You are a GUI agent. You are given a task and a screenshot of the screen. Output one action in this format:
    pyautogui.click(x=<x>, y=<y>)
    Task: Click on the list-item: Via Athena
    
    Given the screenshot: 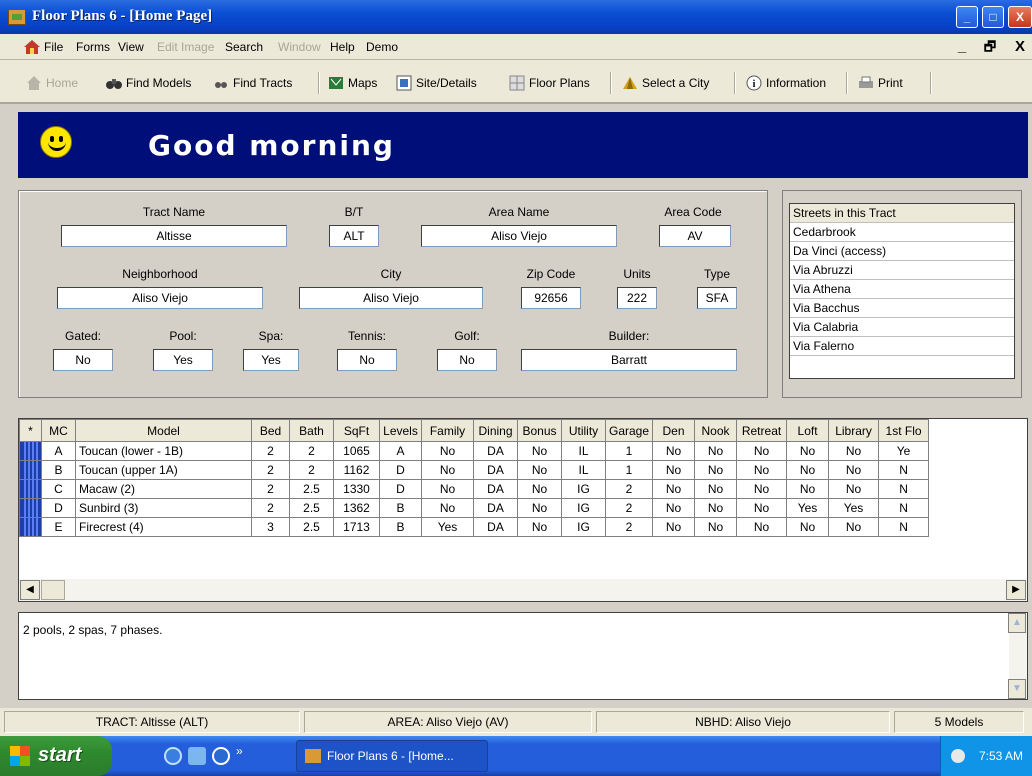 What is the action you would take?
    pyautogui.click(x=902, y=289)
    